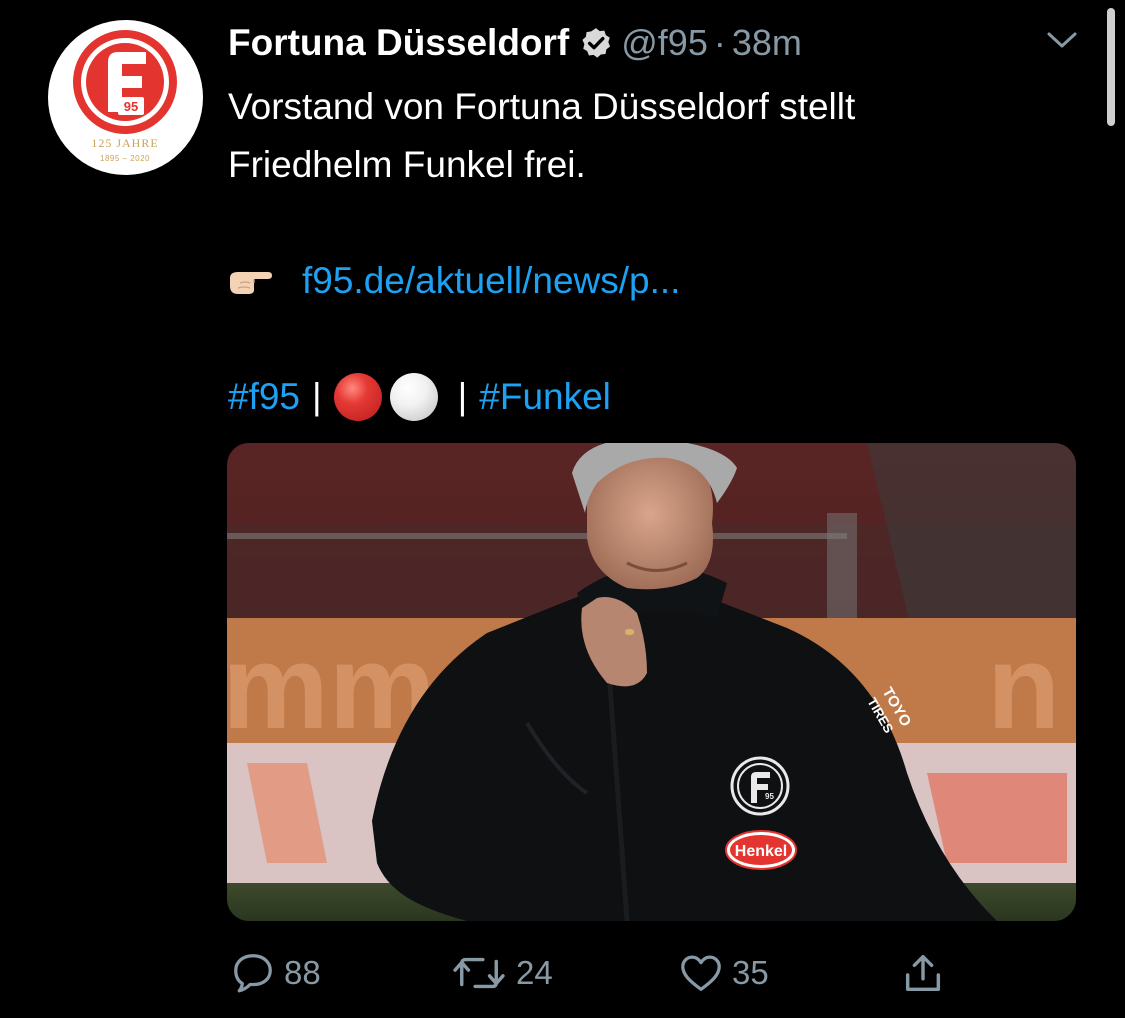 This screenshot has height=1018, width=1125. Describe the element at coordinates (131, 106) in the screenshot. I see `avatar-badge-number: 95` at that location.